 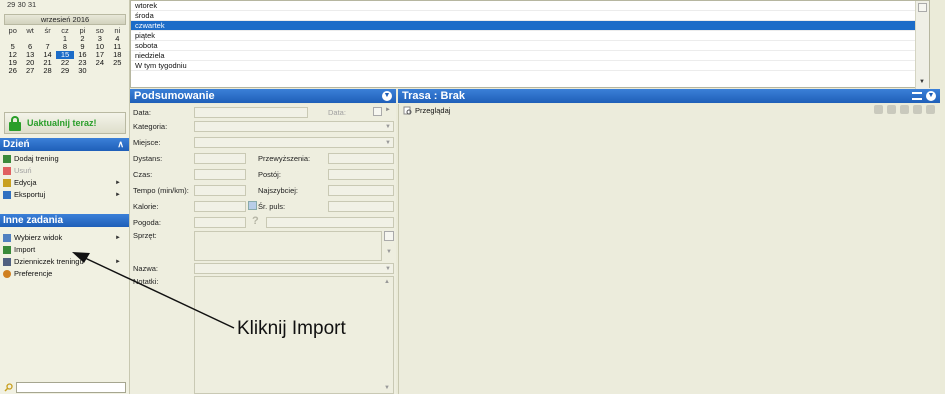 What do you see at coordinates (23, 170) in the screenshot?
I see `menu-item-label: Usuń` at bounding box center [23, 170].